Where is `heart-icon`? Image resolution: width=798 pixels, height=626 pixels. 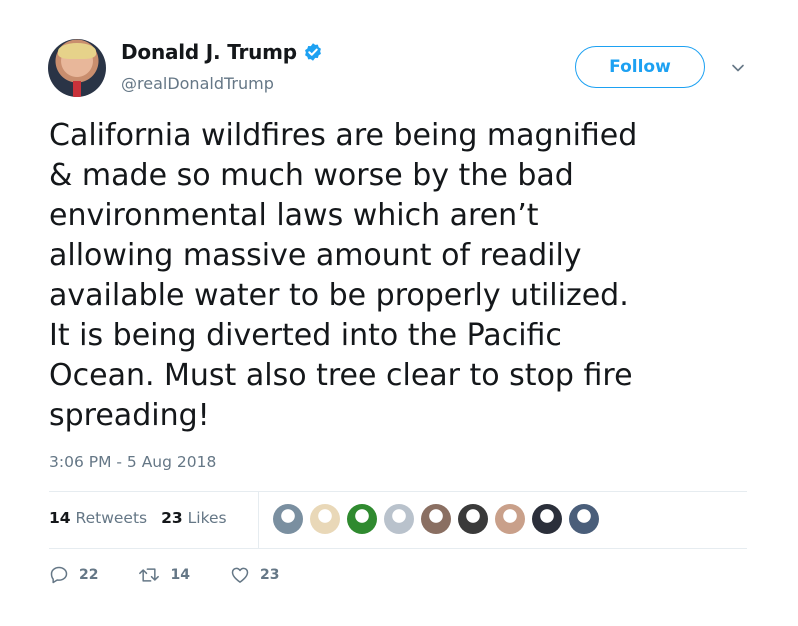 heart-icon is located at coordinates (240, 575).